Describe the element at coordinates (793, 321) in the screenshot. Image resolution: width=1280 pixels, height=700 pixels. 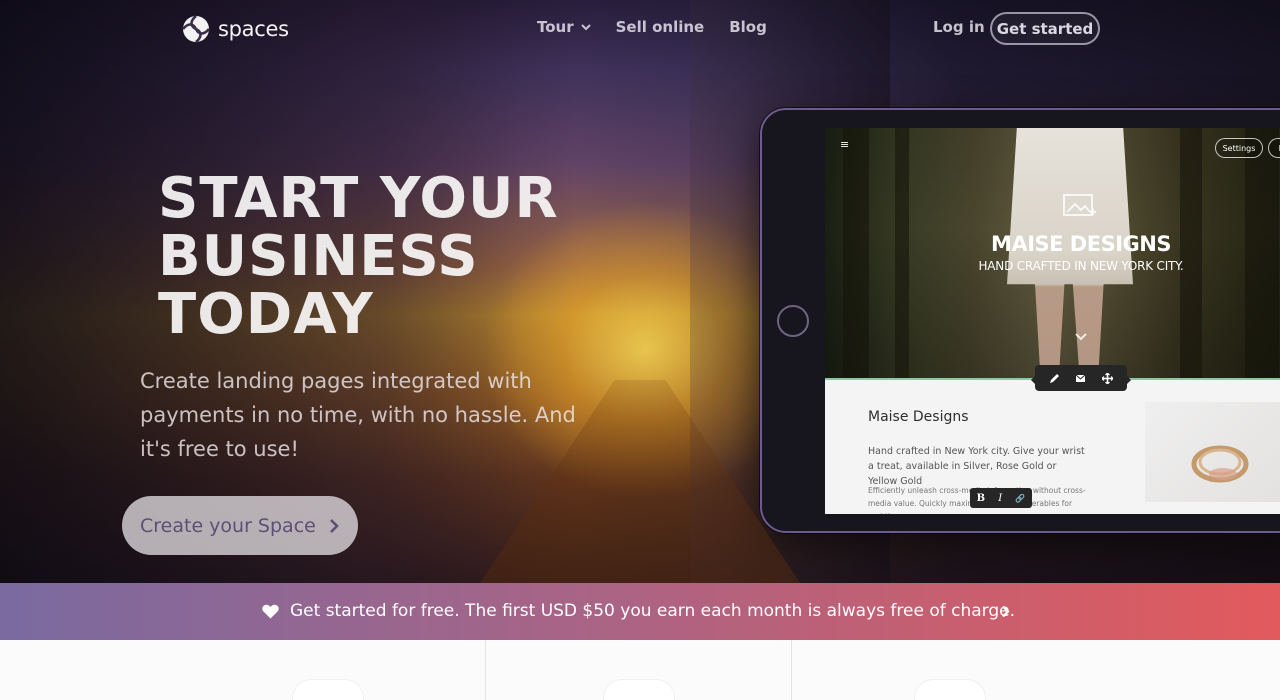
I see `tablet-home-button` at that location.